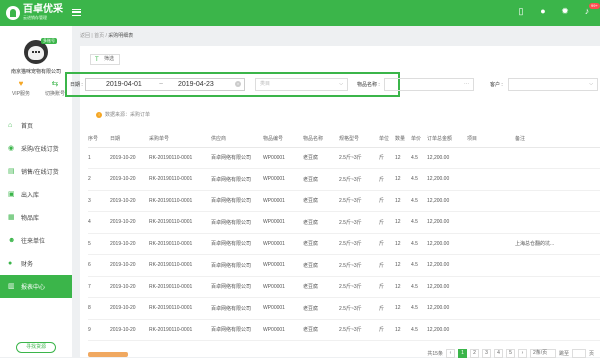 This screenshot has height=358, width=600. What do you see at coordinates (368, 85) in the screenshot?
I see `item-name-label: 物品名称 :` at bounding box center [368, 85].